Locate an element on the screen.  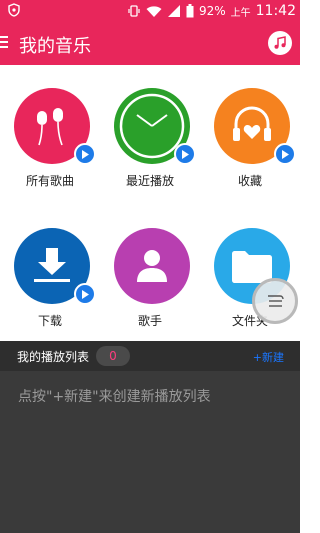
person-icon is located at coordinates (152, 266).